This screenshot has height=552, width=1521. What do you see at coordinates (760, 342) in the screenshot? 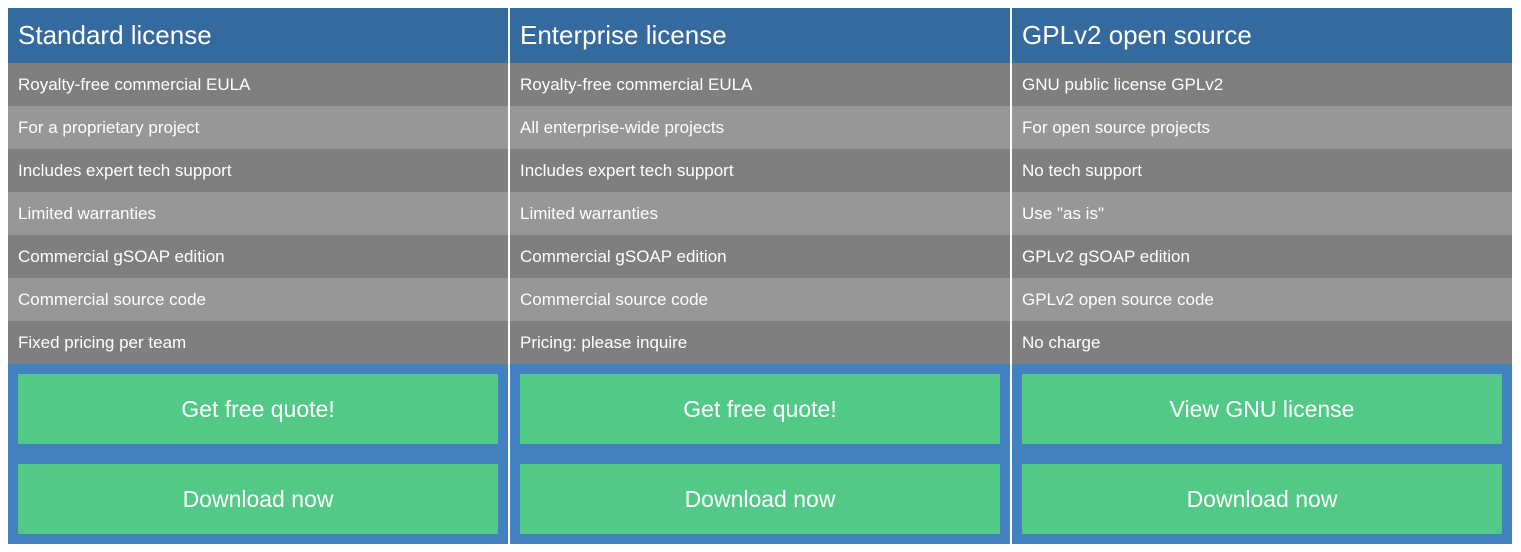
I see `feature-row: Pricing: please inquire` at bounding box center [760, 342].